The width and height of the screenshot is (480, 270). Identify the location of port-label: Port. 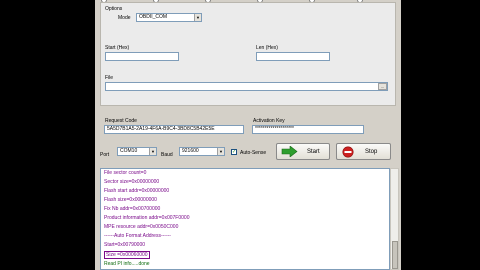
(105, 155).